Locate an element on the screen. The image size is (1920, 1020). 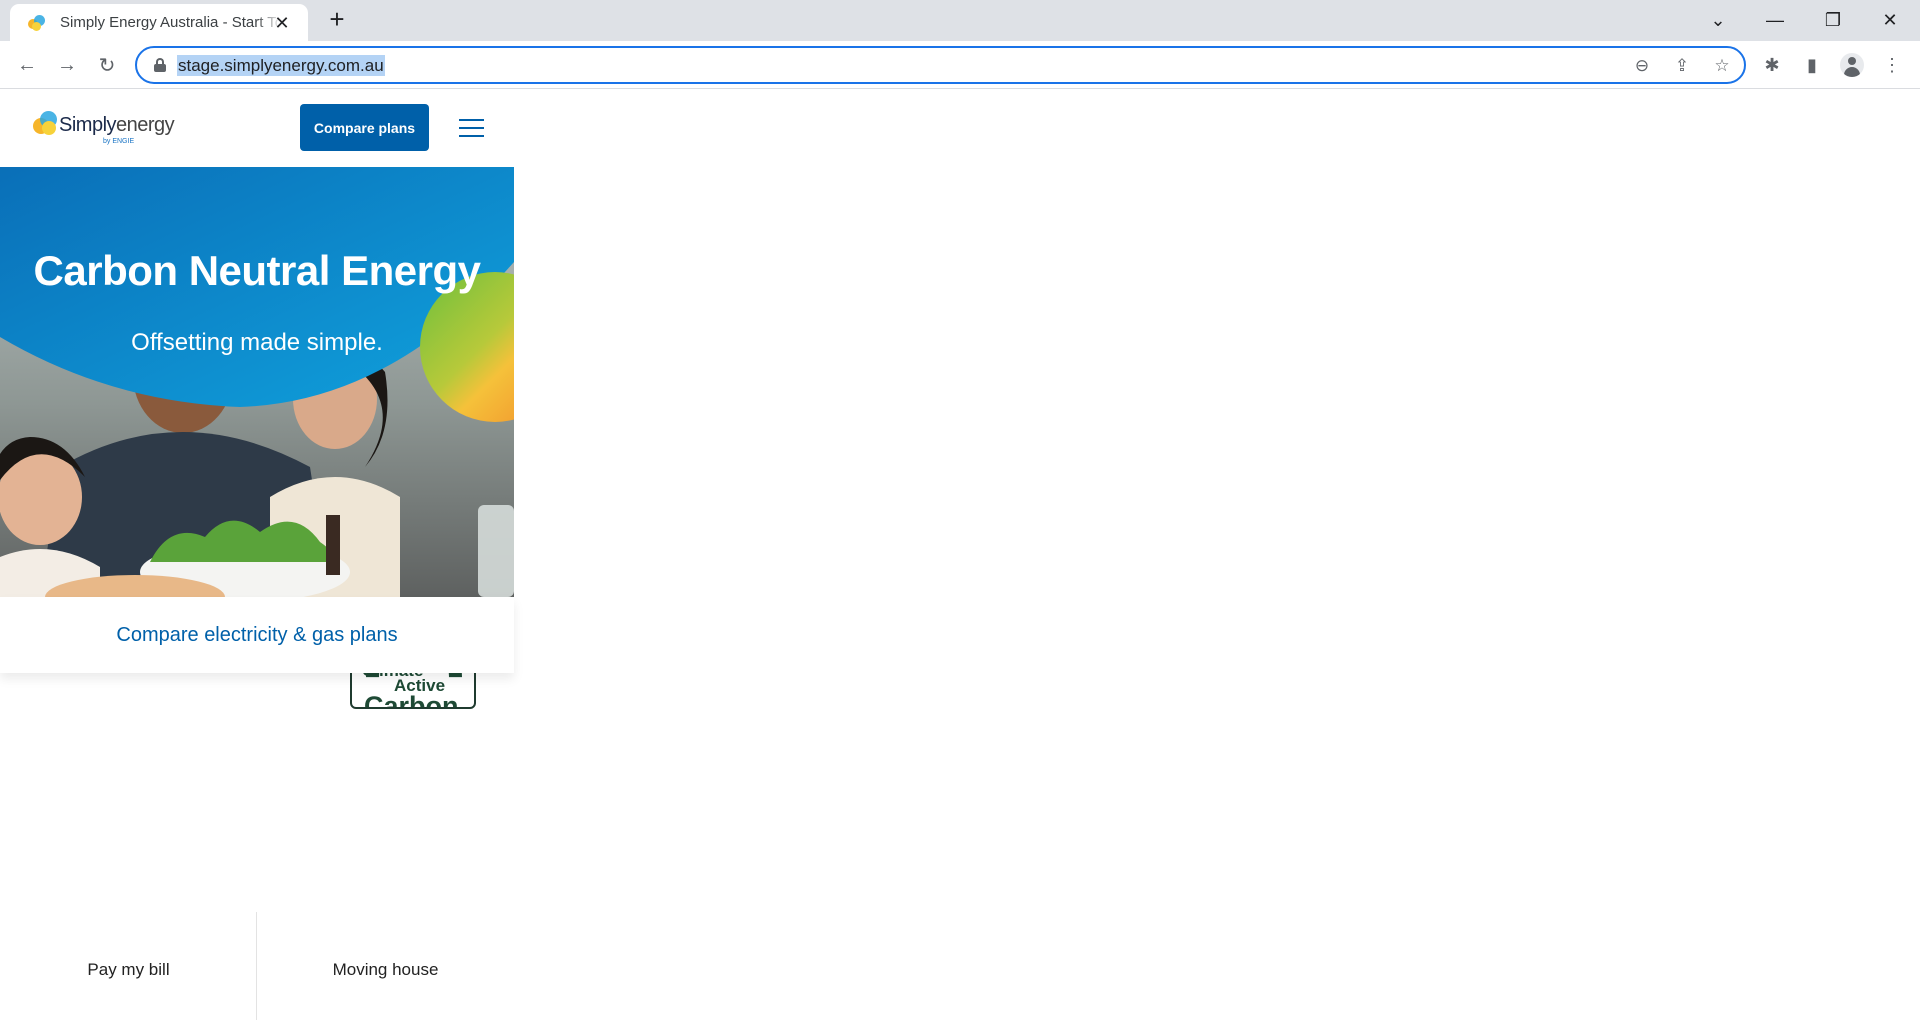
reload-button: ↻ is located at coordinates (107, 65).